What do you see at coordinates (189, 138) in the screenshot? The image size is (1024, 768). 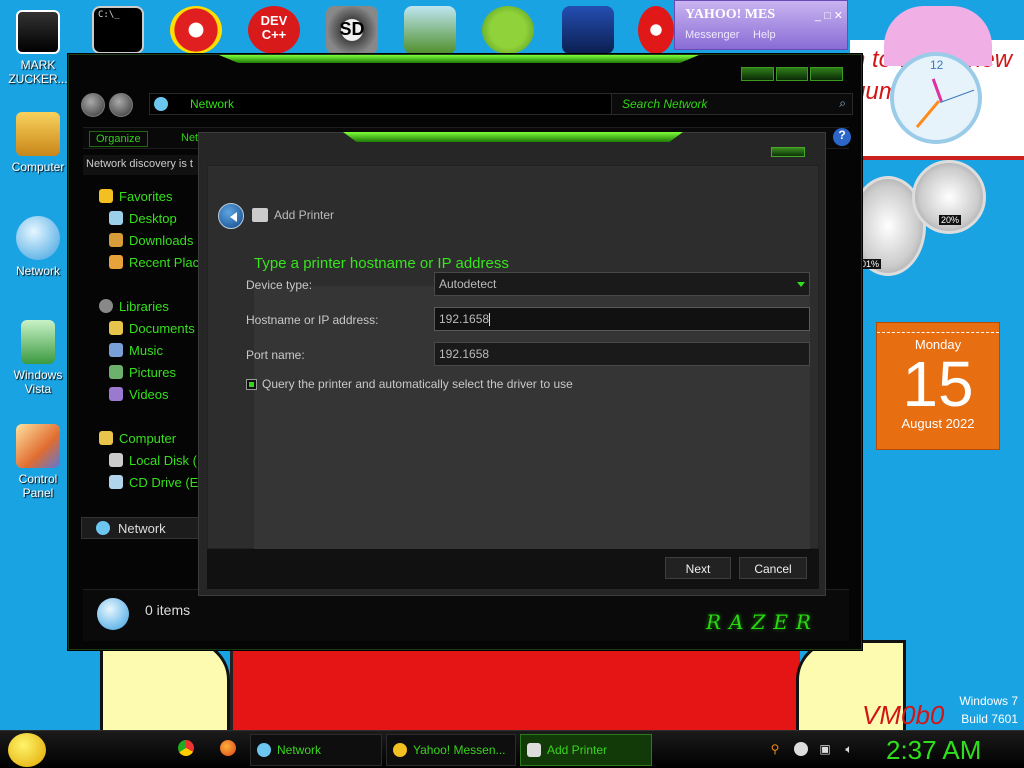 I see `toolbar-network-button: Net` at bounding box center [189, 138].